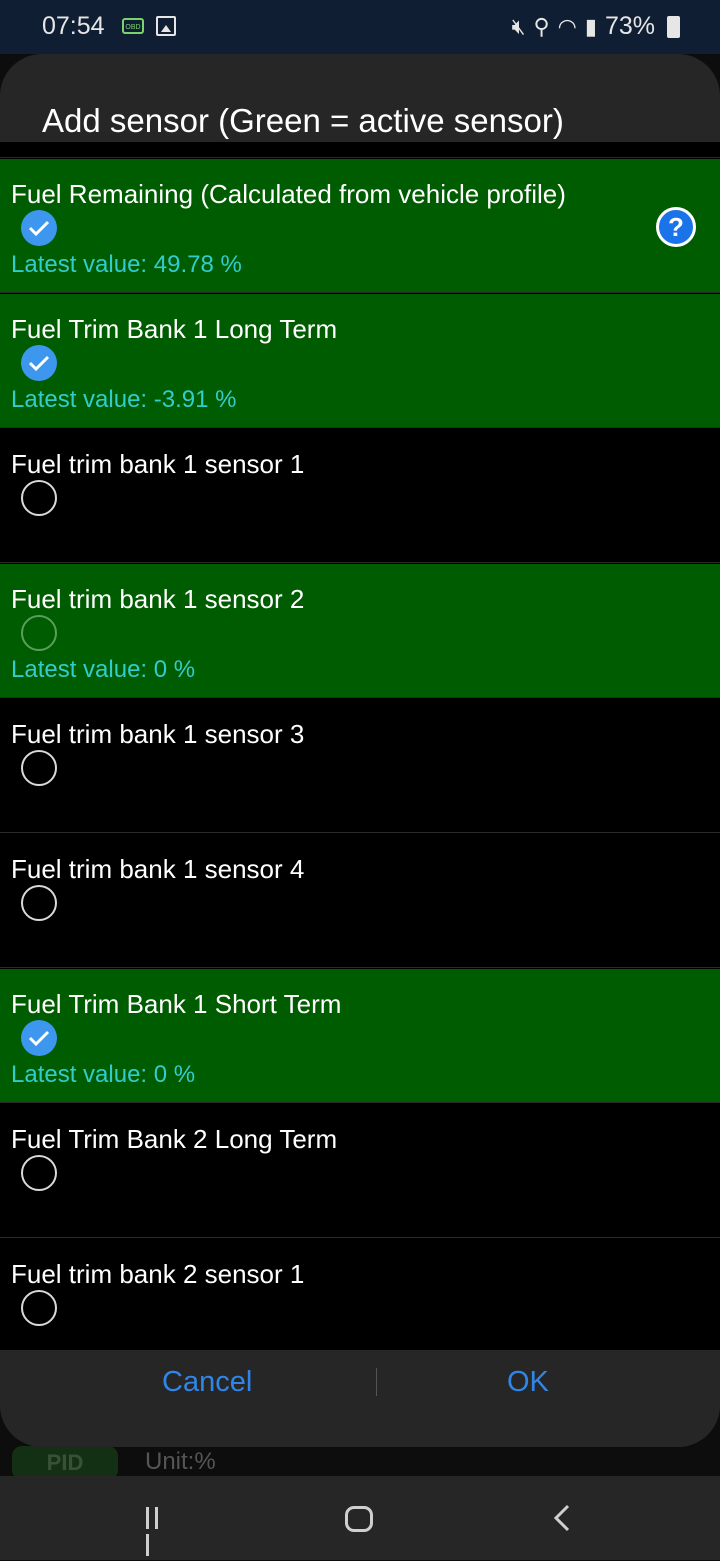 Image resolution: width=720 pixels, height=1561 pixels. I want to click on sensor-row: Fuel trim bank 1 sensor 4, so click(360, 901).